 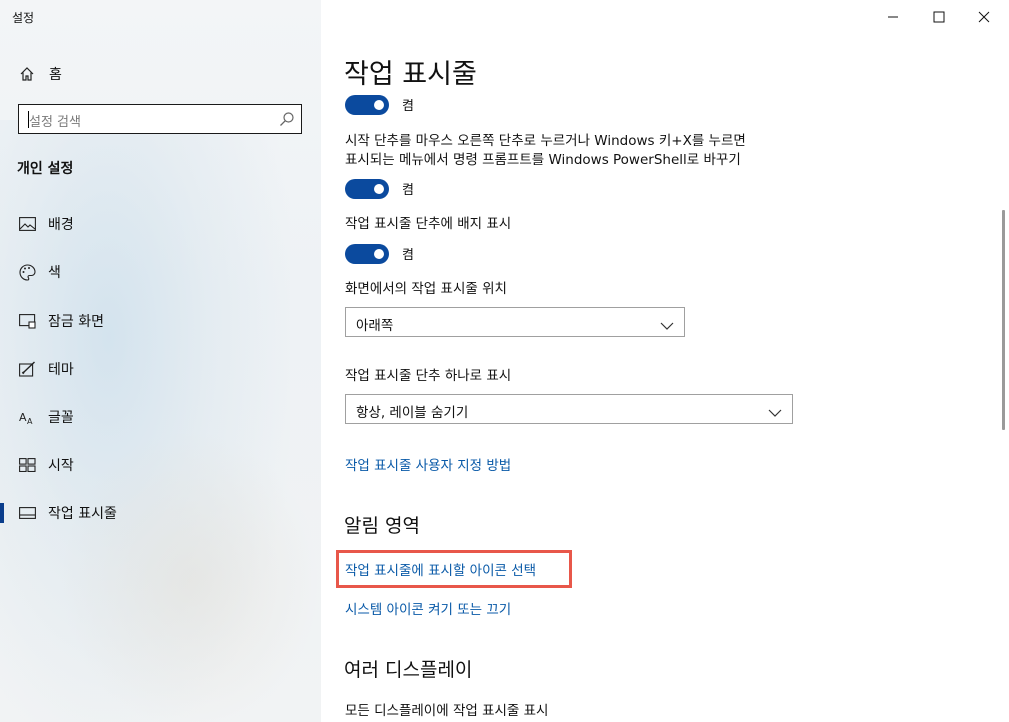 I want to click on sidebar-item-background: 배경, so click(x=160, y=224).